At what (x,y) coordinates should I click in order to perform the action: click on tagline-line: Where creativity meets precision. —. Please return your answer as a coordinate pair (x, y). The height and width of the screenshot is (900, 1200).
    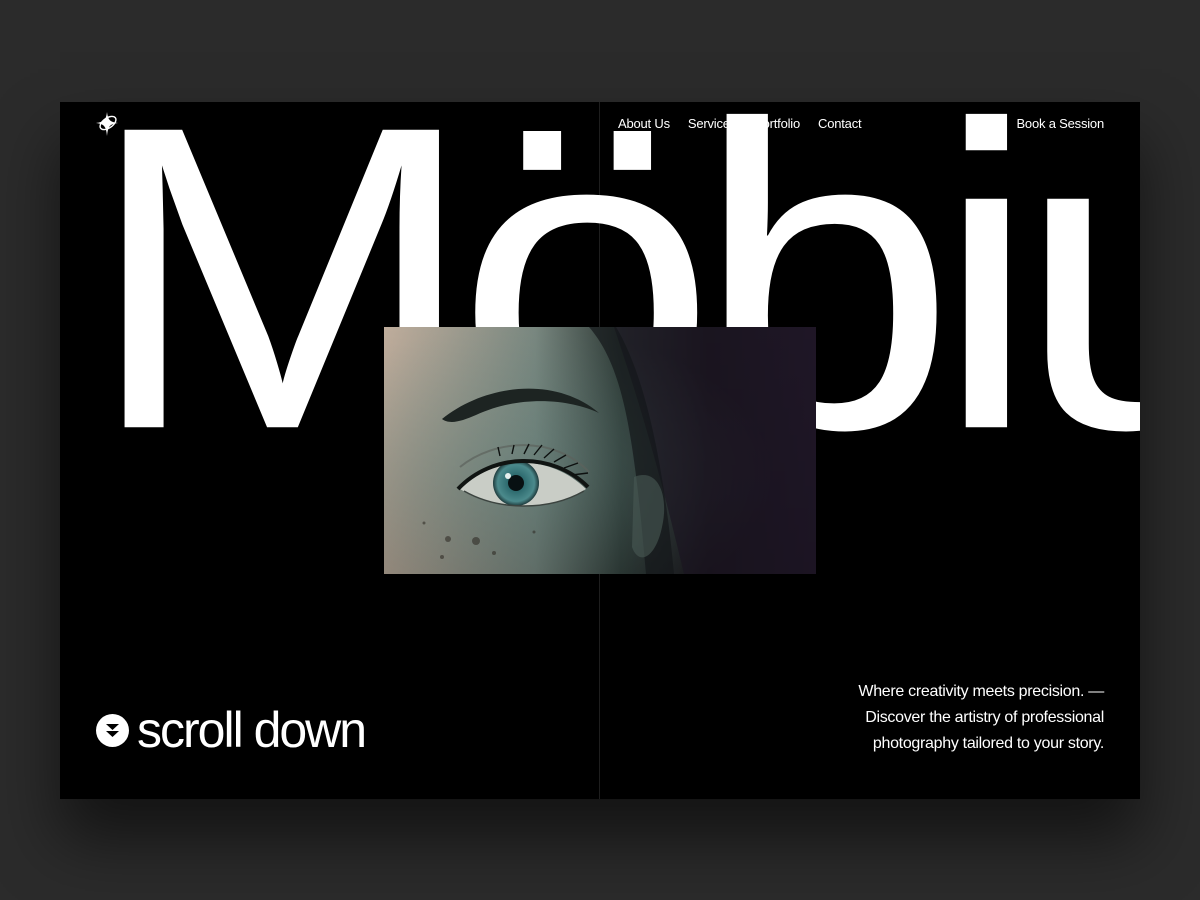
    Looking at the image, I should click on (981, 691).